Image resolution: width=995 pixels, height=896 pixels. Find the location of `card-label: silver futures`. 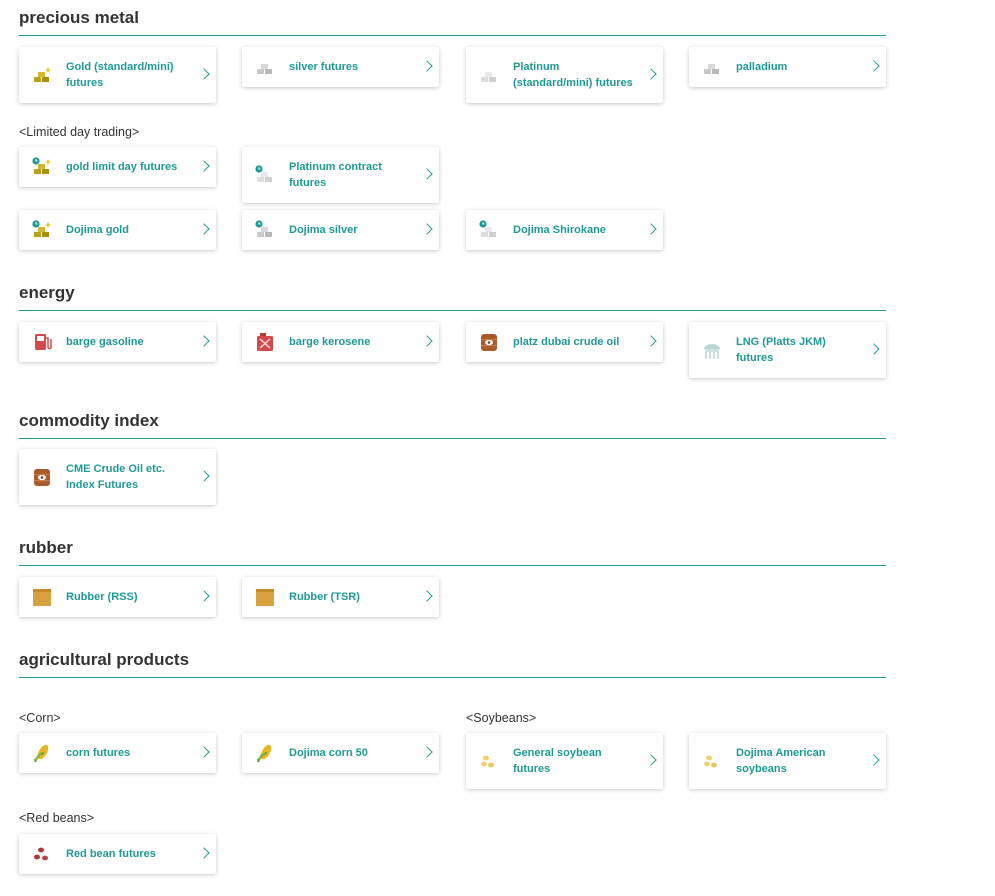

card-label: silver futures is located at coordinates (324, 67).